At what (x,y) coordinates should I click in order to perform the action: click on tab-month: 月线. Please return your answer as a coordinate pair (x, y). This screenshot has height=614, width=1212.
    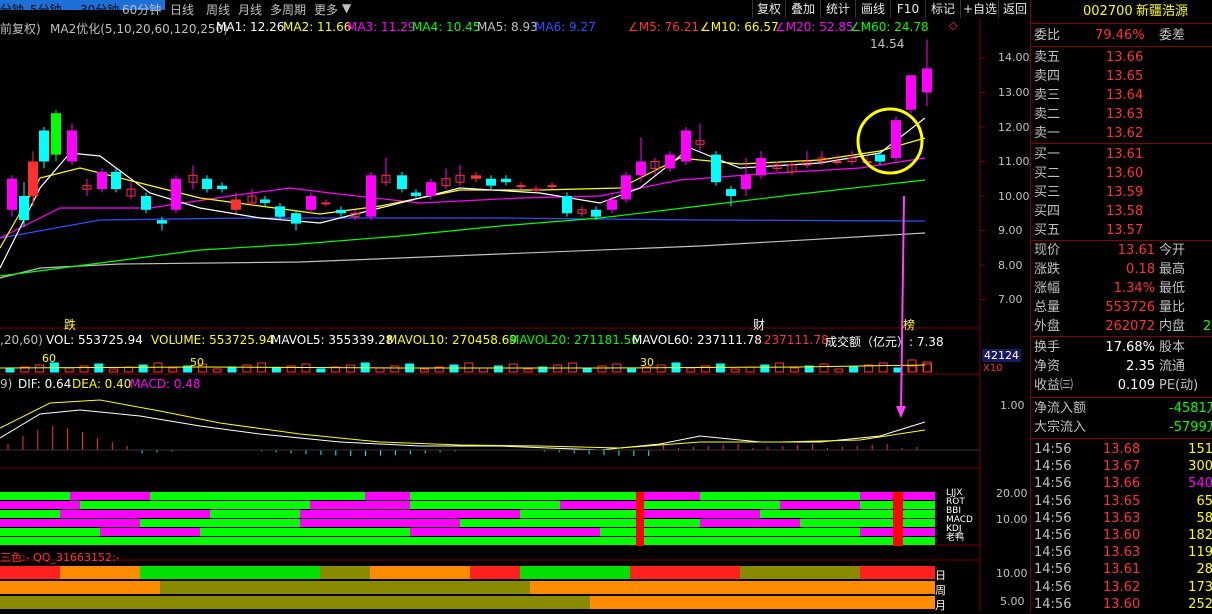
    Looking at the image, I should click on (250, 9).